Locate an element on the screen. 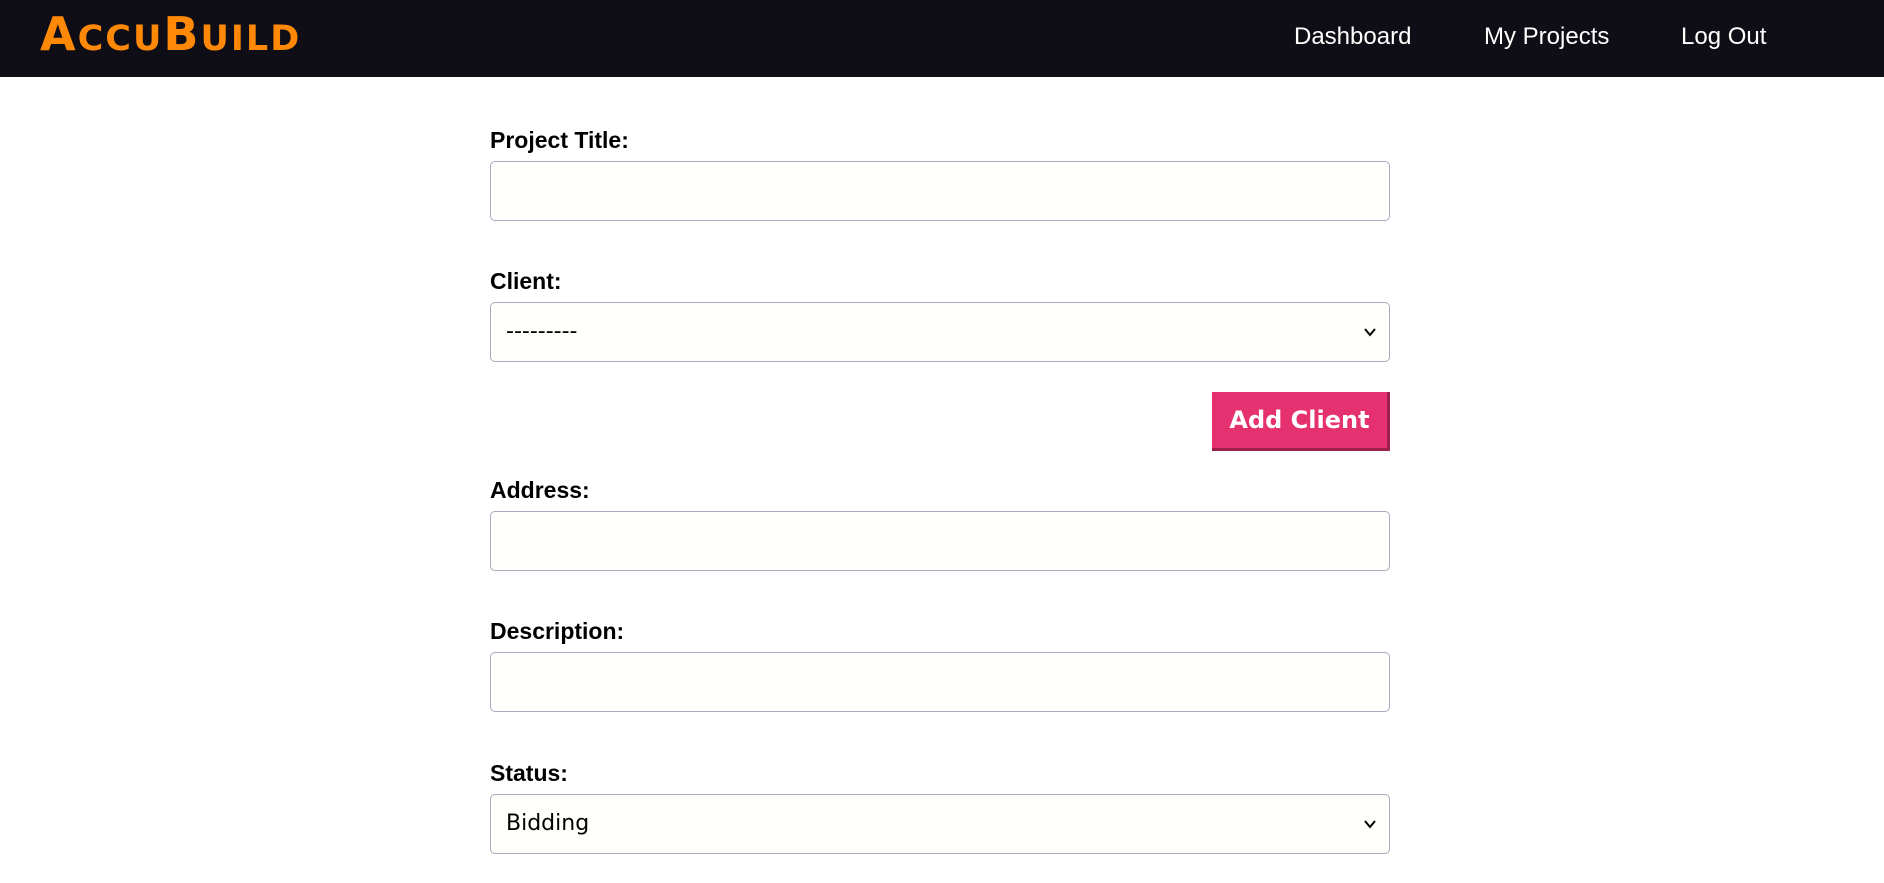 The image size is (1884, 883). nav-my-projects-link: My Projects is located at coordinates (1546, 36).